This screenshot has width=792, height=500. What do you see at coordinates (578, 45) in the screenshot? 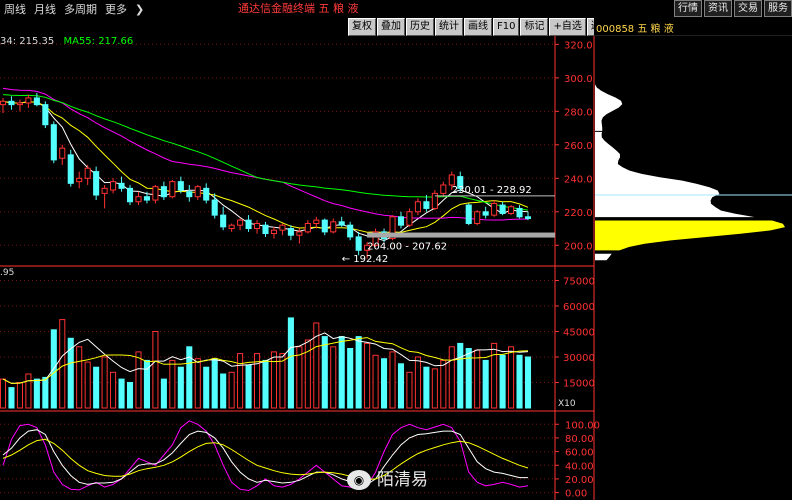
I see `price-tick-label: 320.0` at bounding box center [578, 45].